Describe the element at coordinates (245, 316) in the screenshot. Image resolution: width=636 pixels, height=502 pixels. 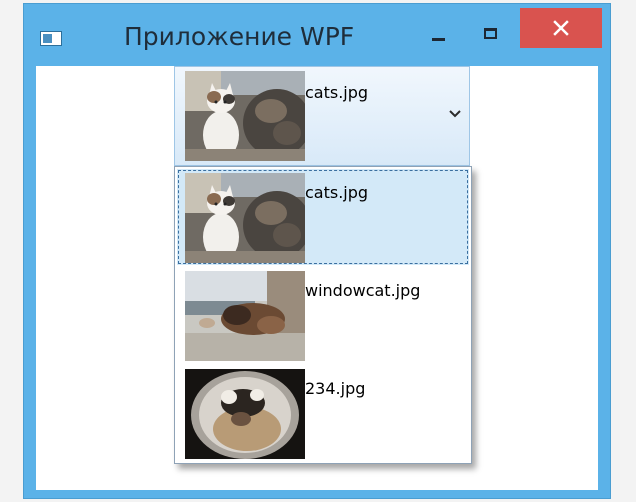
I see `windowcat-photo` at that location.